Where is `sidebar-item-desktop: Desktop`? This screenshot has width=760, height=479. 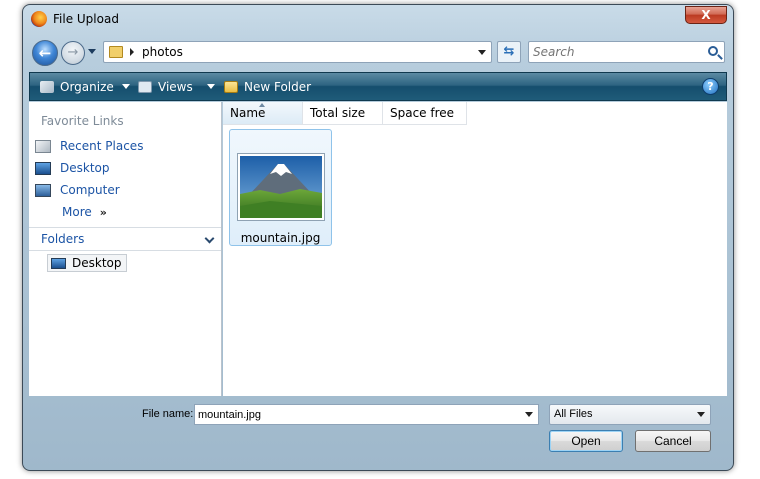
sidebar-item-desktop: Desktop is located at coordinates (72, 168).